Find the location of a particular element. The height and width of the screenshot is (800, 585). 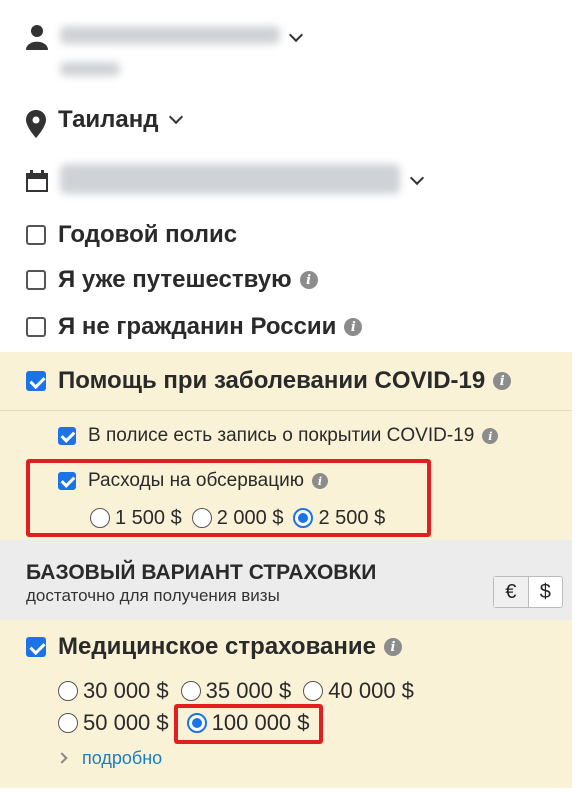

annual-policy-option: Годовой полис is located at coordinates (131, 235).